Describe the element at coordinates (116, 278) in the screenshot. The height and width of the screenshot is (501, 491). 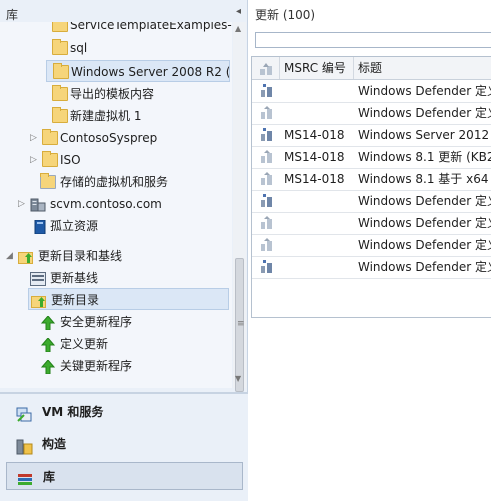
I see `tree-item-update-baselines: 更新基线` at that location.